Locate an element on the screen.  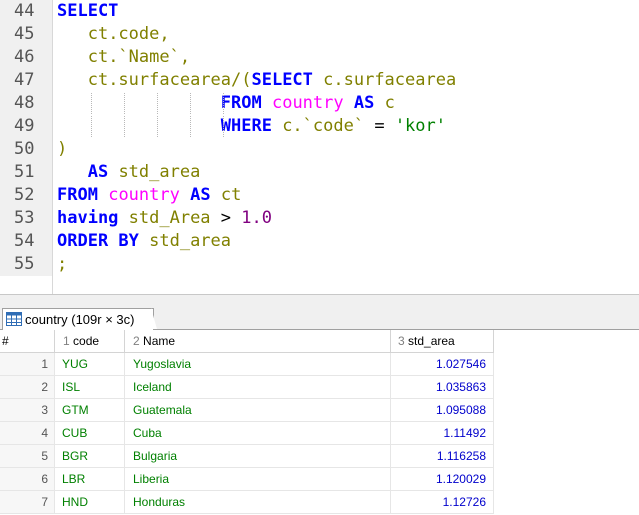
column-header-std-area: 3 std_area is located at coordinates (442, 341).